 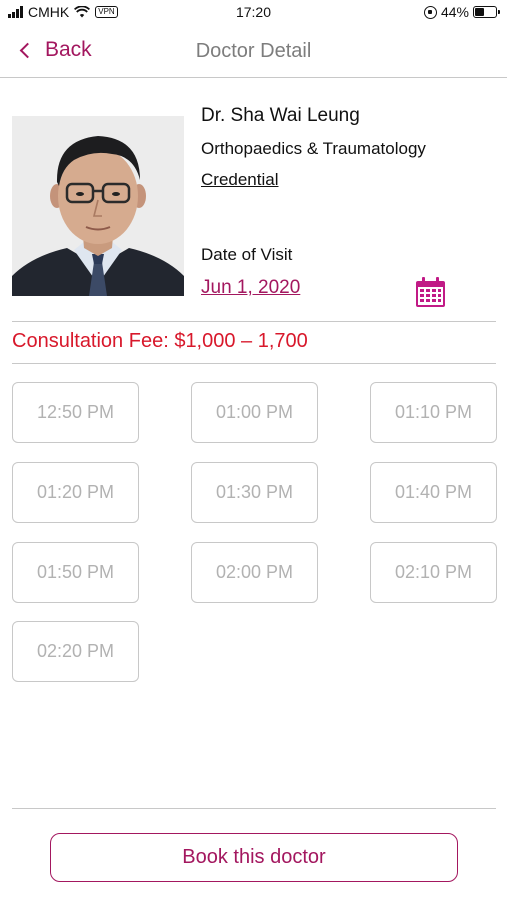 What do you see at coordinates (486, 12) in the screenshot?
I see `battery-icon` at bounding box center [486, 12].